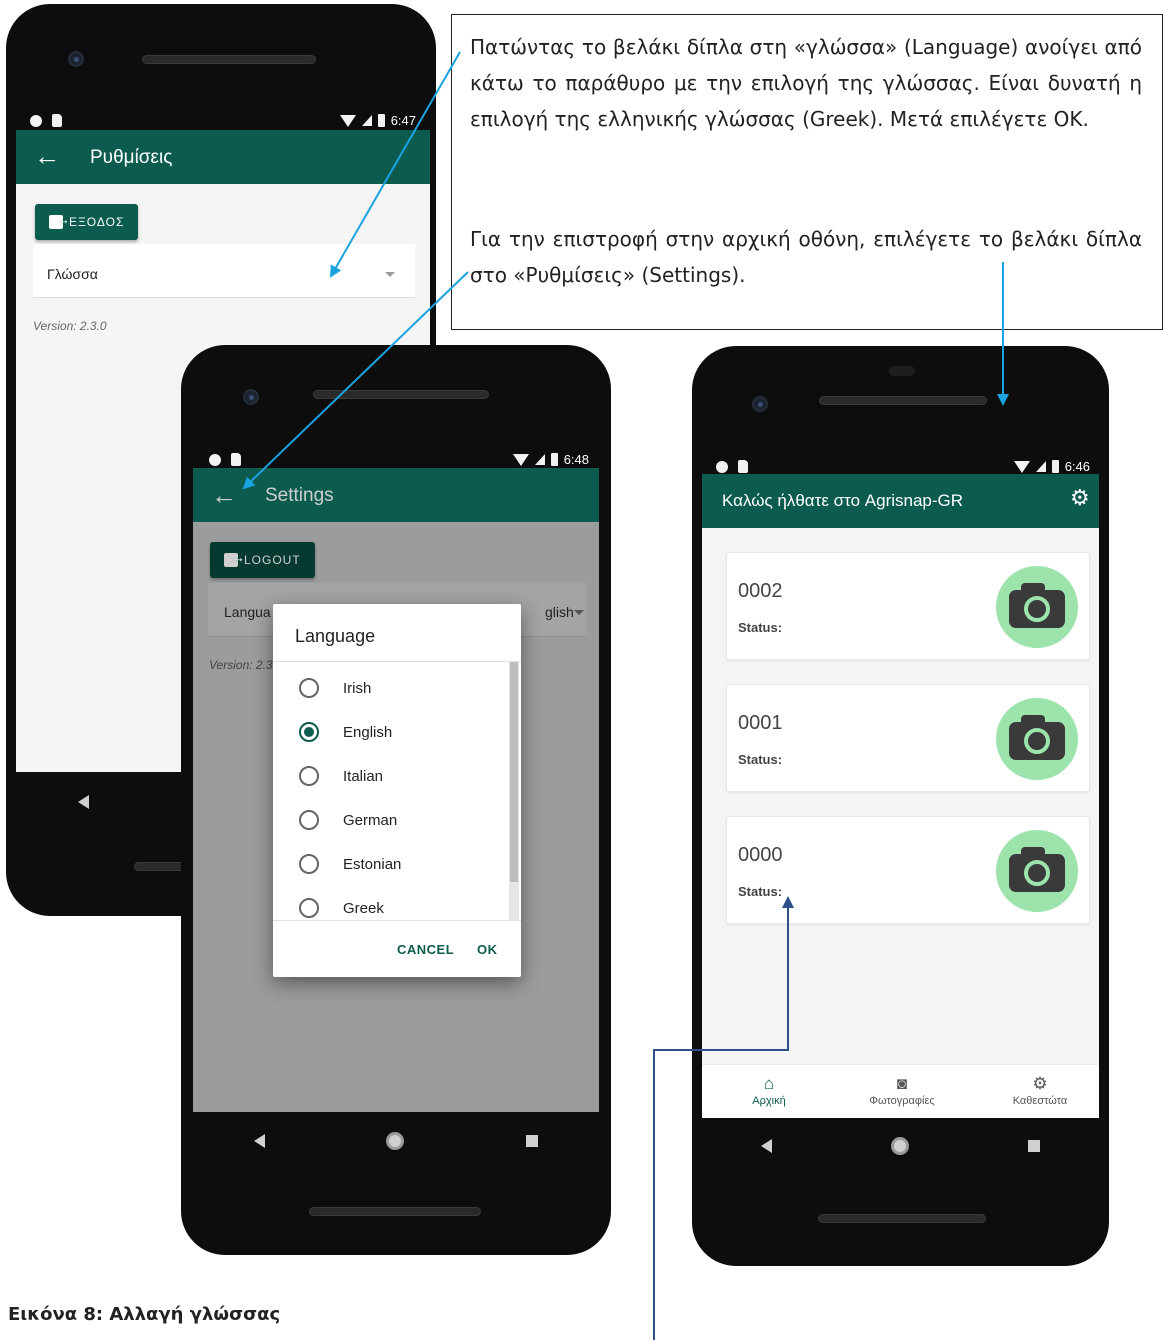 The height and width of the screenshot is (1340, 1164). Describe the element at coordinates (902, 1101) in the screenshot. I see `tab-label: Φωτογραφίες` at that location.